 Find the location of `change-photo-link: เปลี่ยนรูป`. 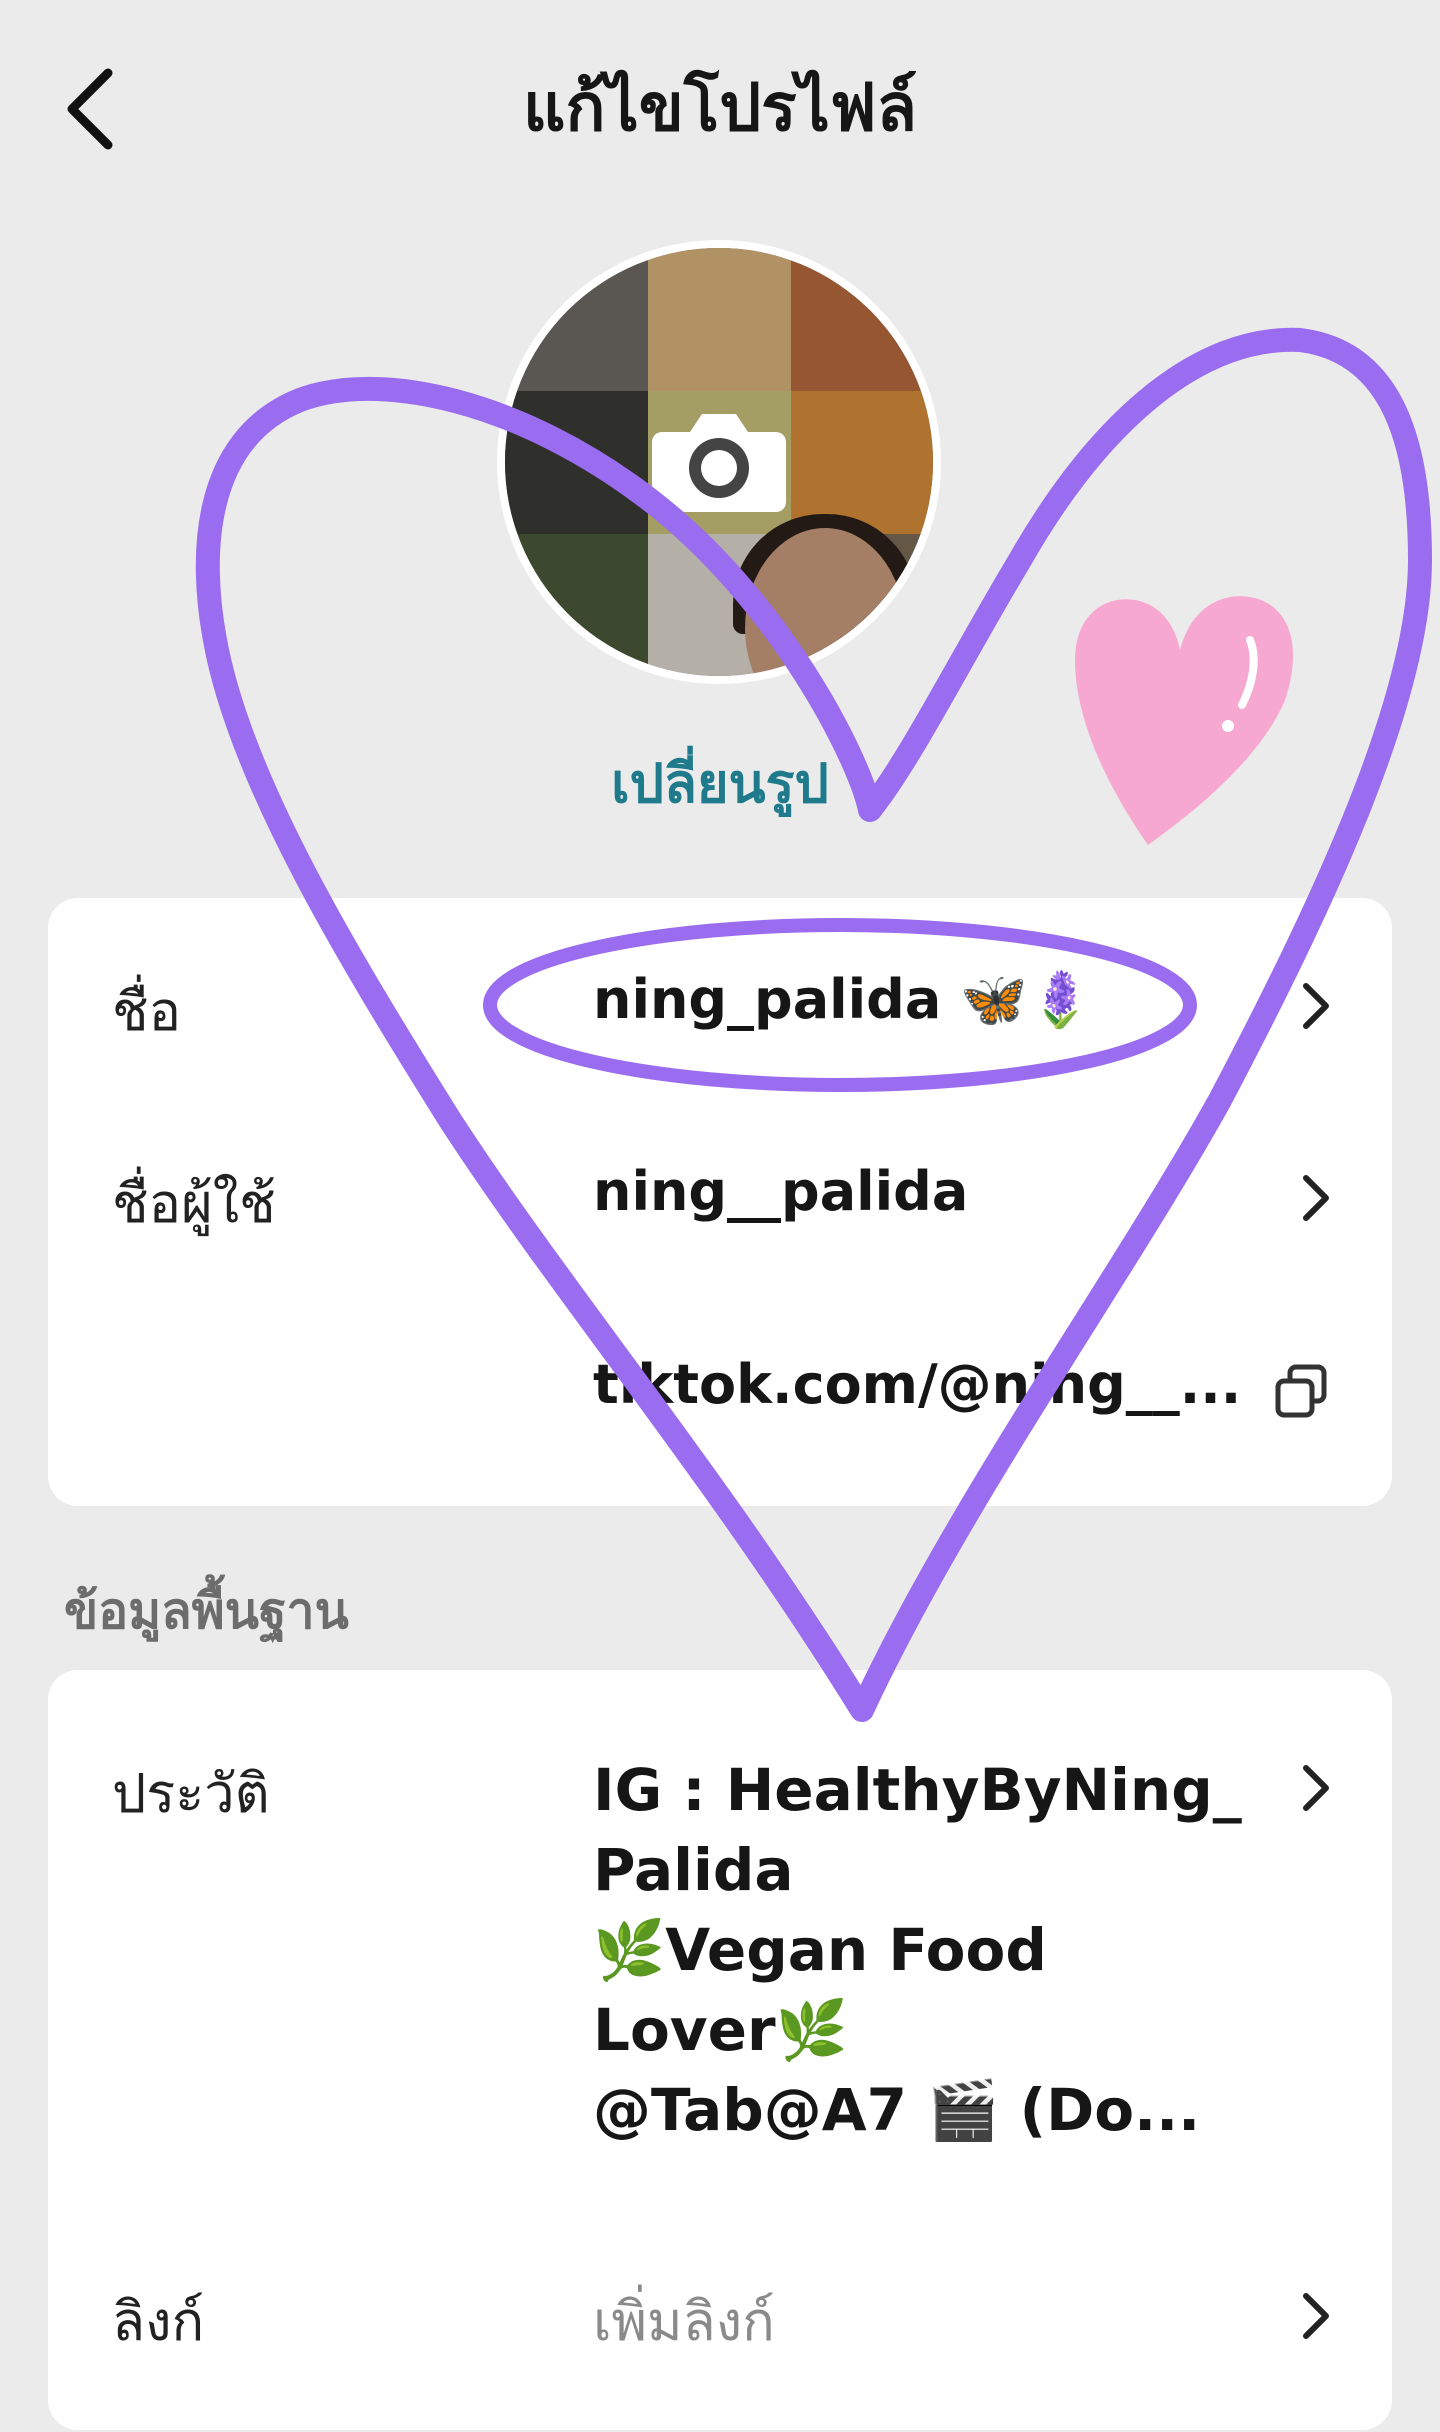

change-photo-link: เปลี่ยนรูป is located at coordinates (720, 783).